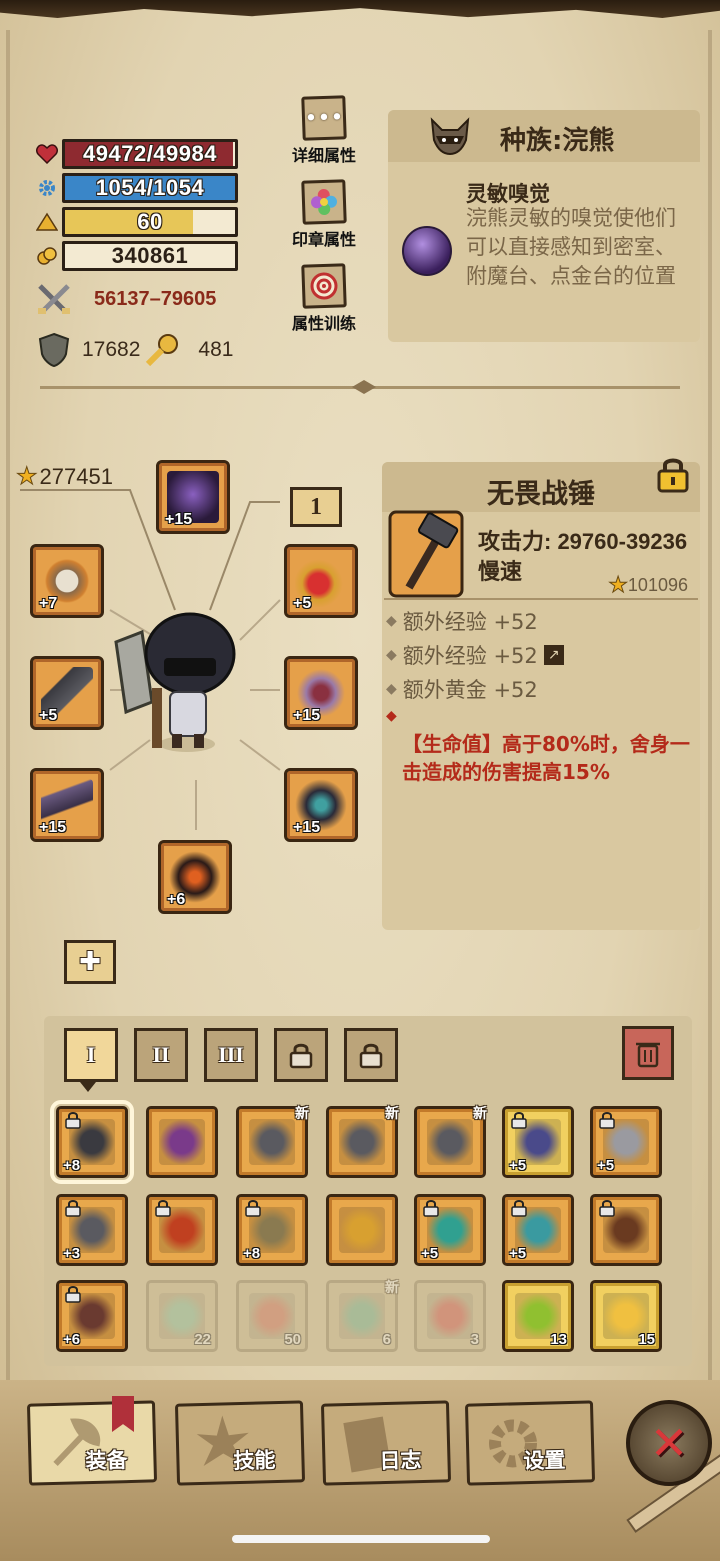 This screenshot has height=1561, width=720. Describe the element at coordinates (195, 877) in the screenshot. I see `boots-slot: +6` at that location.